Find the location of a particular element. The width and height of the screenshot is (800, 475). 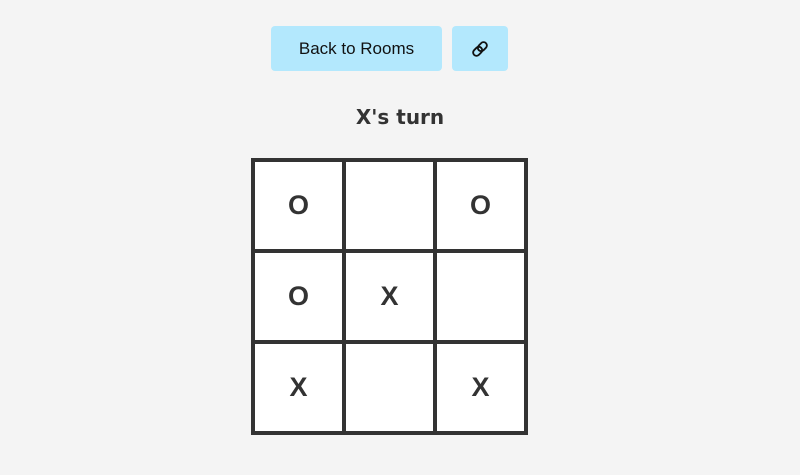

board-cell-r3-c2 is located at coordinates (389, 387).